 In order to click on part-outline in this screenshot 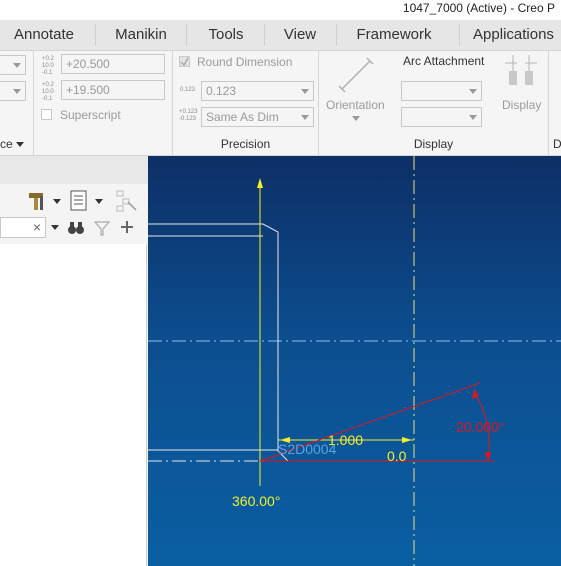, I will do `click(213, 337)`.